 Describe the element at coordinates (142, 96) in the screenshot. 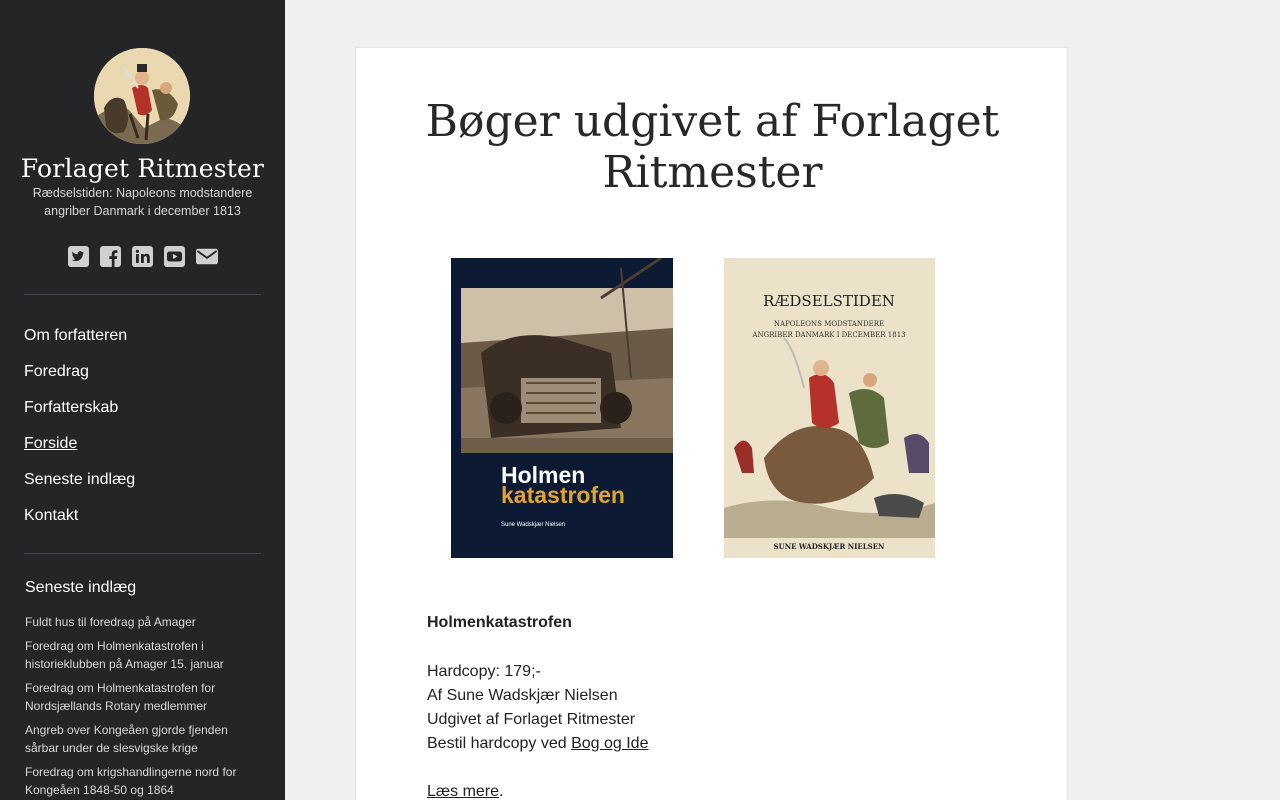

I see `site-logo-avatar` at that location.